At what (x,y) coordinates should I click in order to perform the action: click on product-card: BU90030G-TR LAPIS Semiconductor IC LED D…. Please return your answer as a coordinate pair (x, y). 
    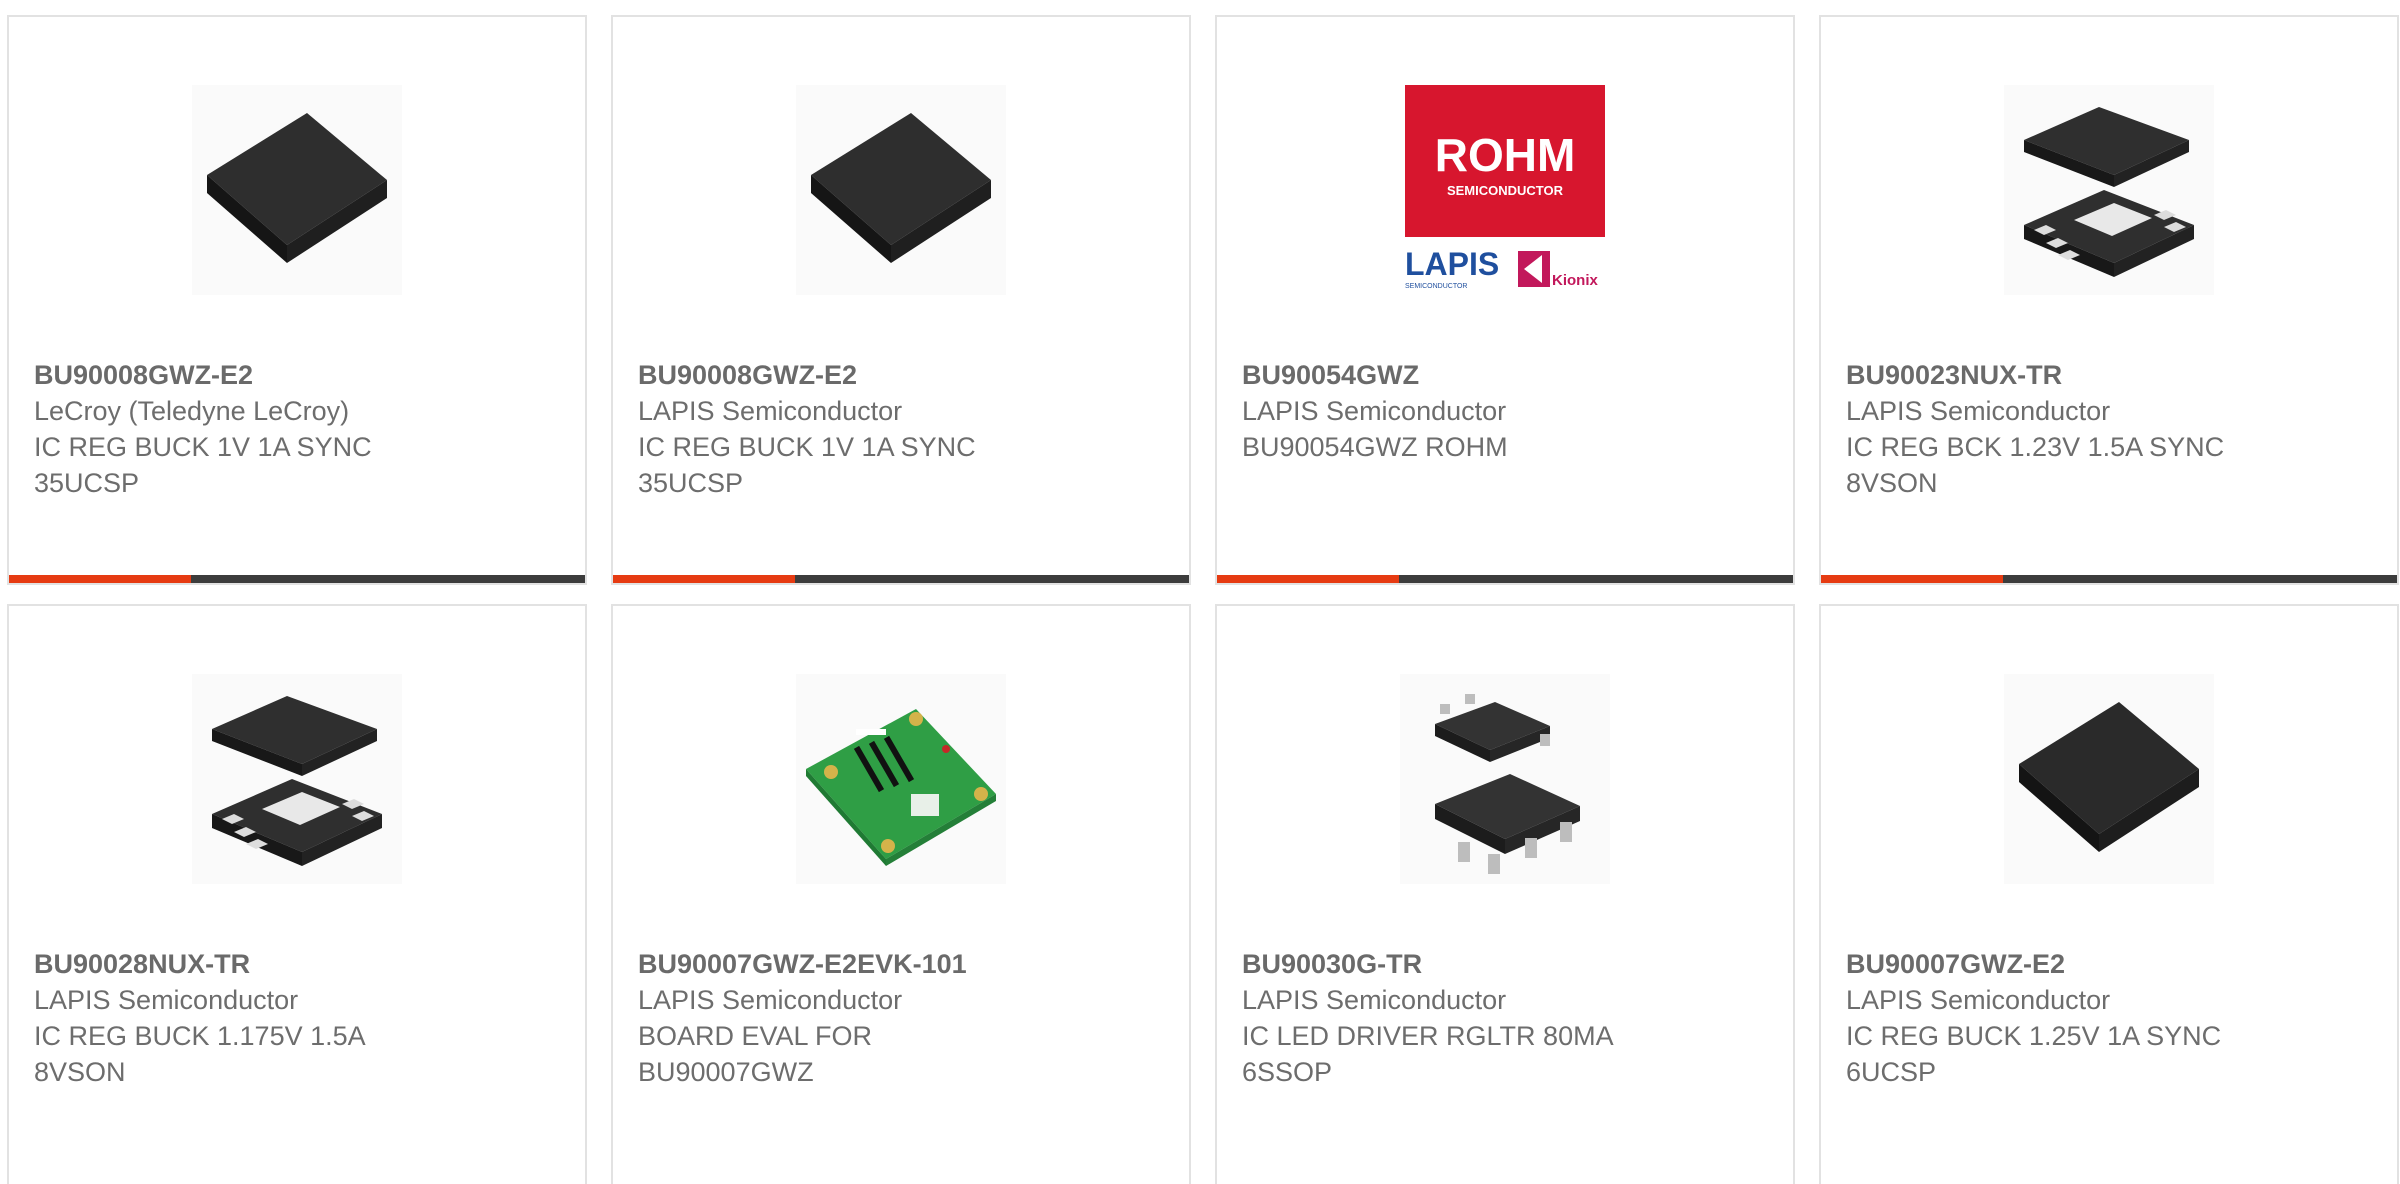
    Looking at the image, I should click on (1505, 894).